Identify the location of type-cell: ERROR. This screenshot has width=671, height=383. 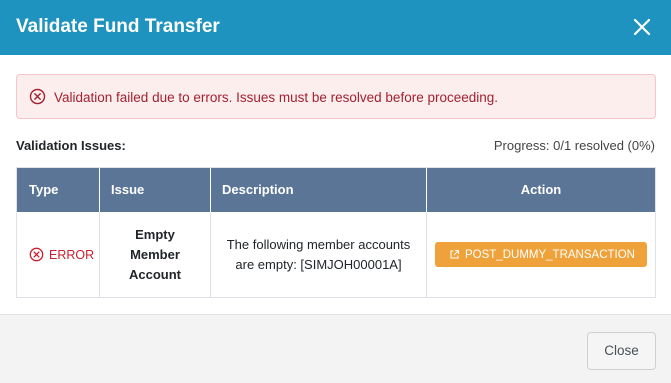
(58, 254).